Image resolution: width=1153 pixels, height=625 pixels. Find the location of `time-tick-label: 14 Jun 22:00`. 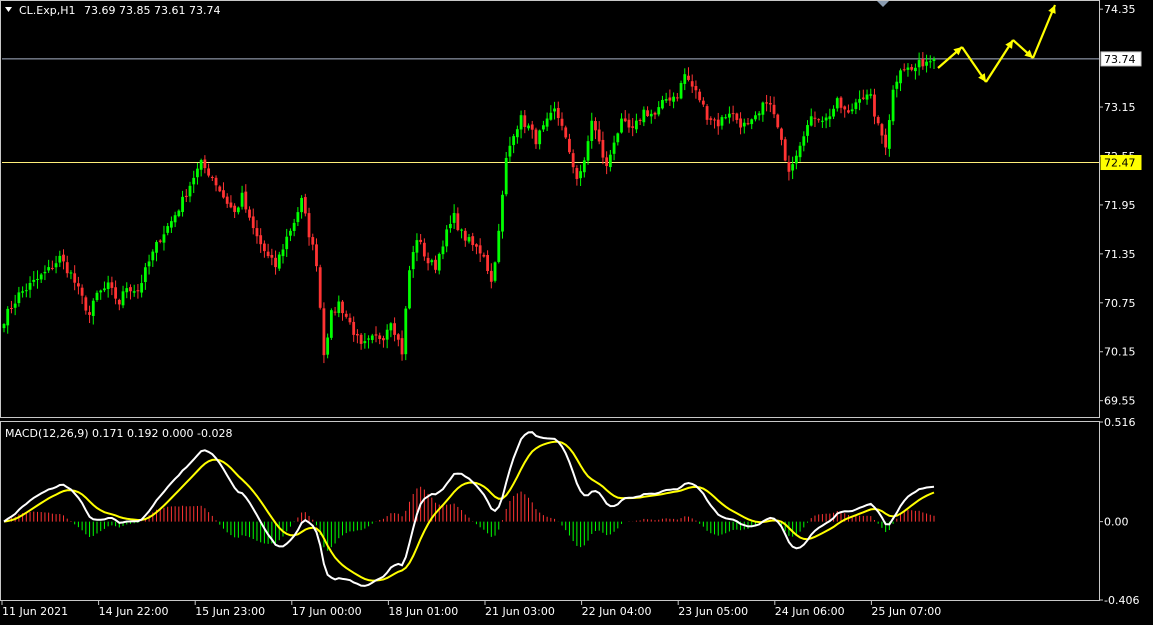

time-tick-label: 14 Jun 22:00 is located at coordinates (134, 611).